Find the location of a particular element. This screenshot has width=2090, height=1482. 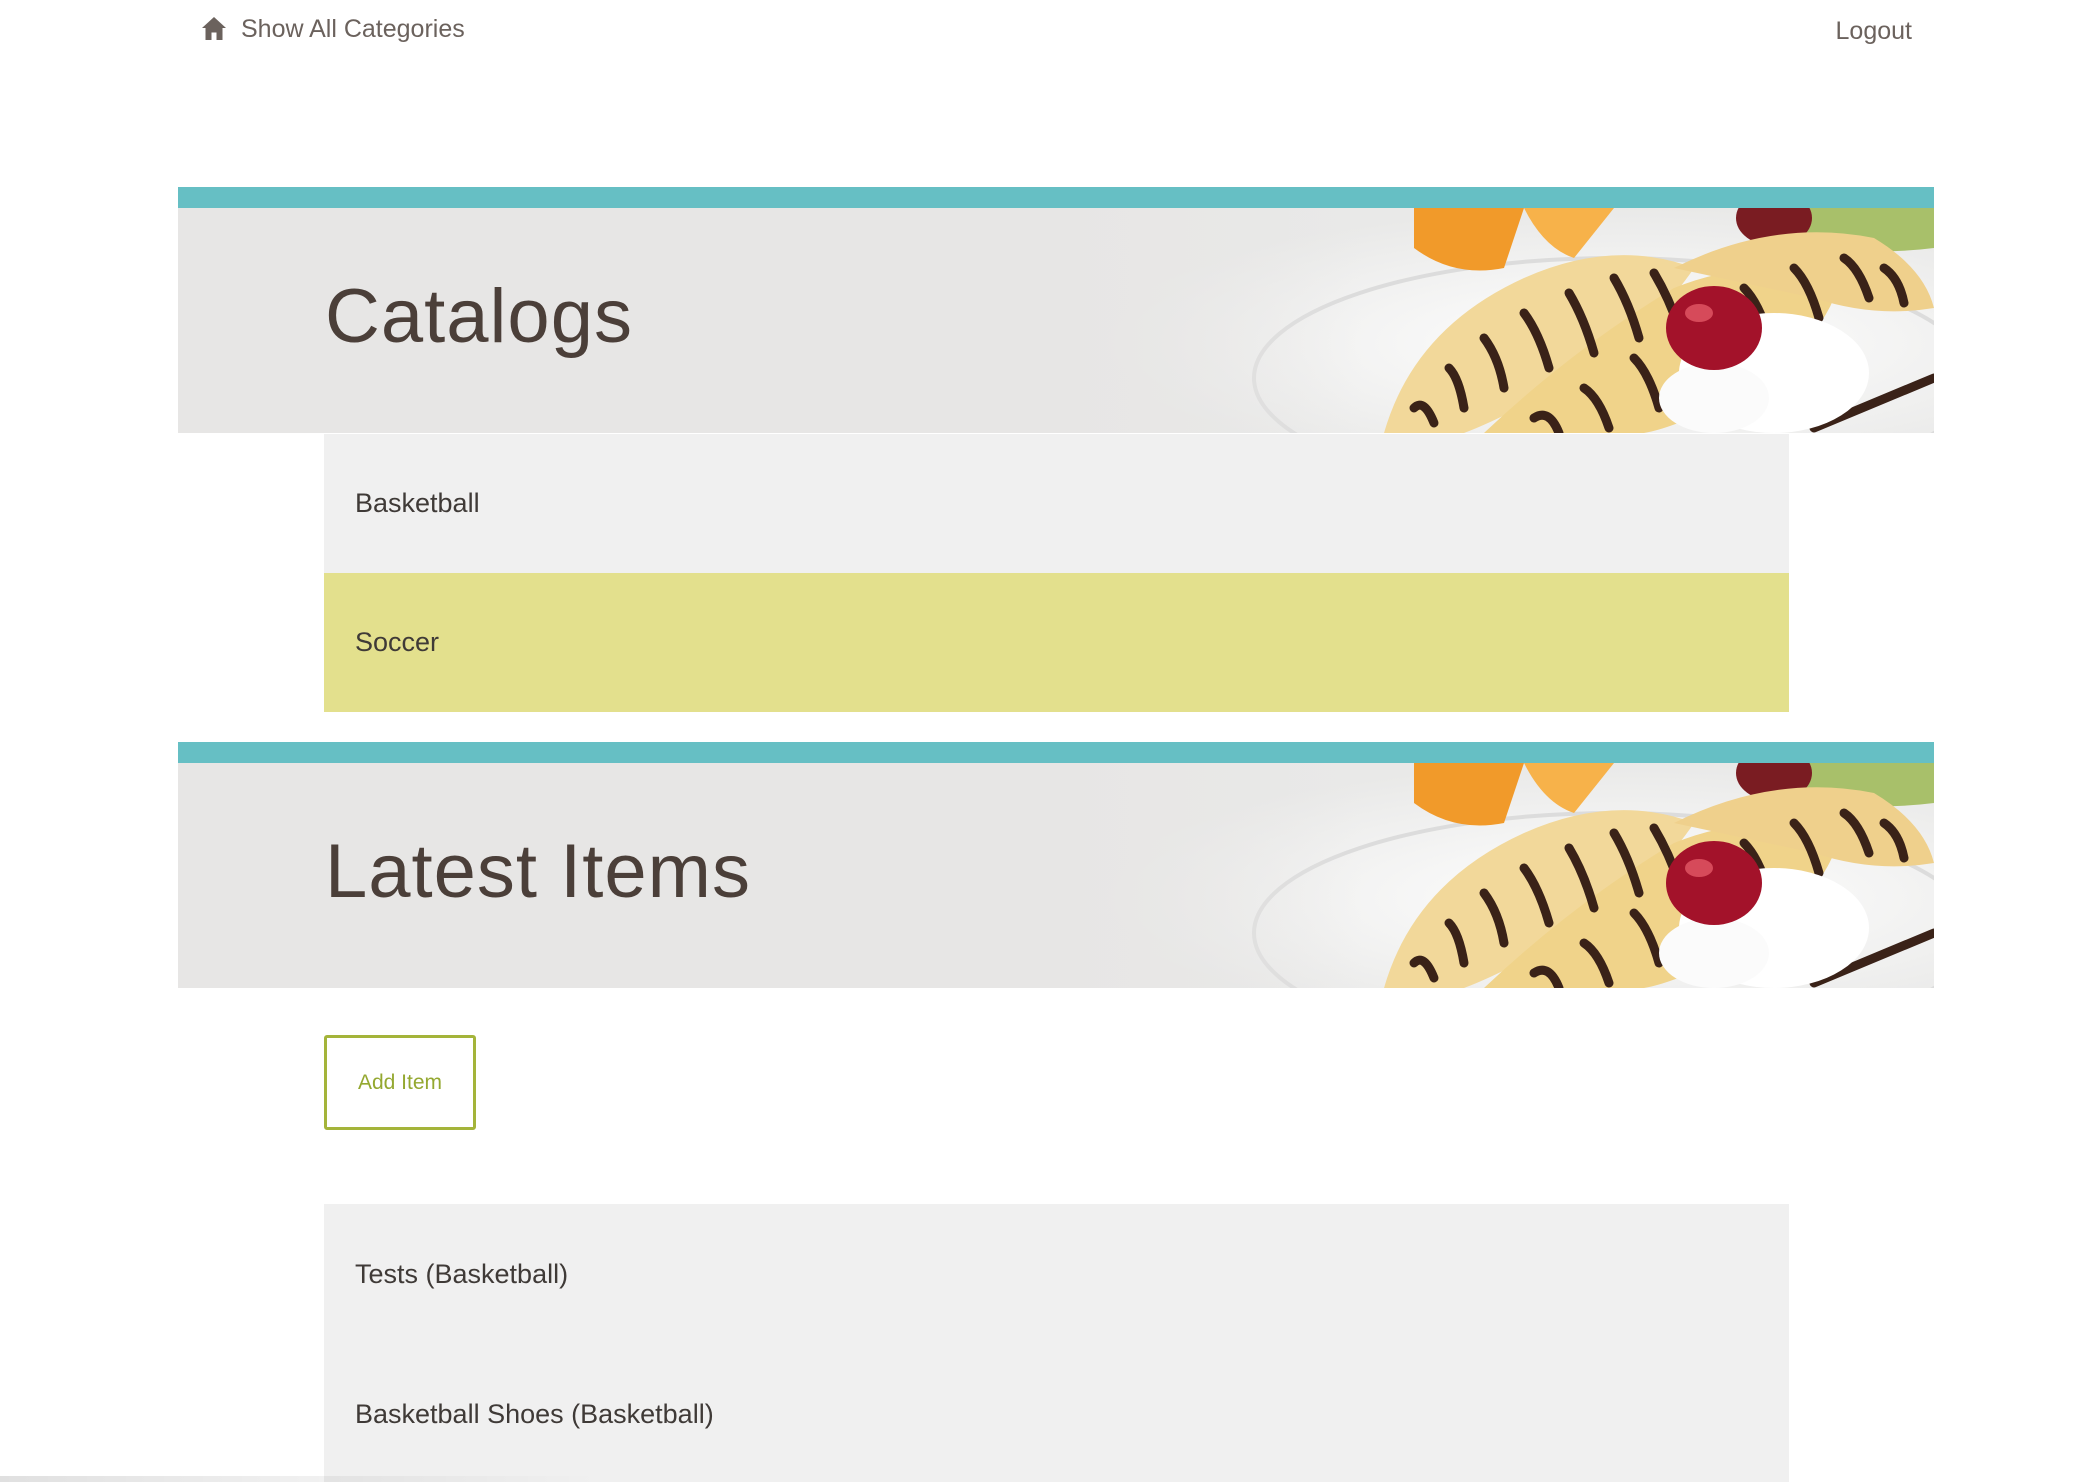

add-item-button: Add Item is located at coordinates (400, 1082).